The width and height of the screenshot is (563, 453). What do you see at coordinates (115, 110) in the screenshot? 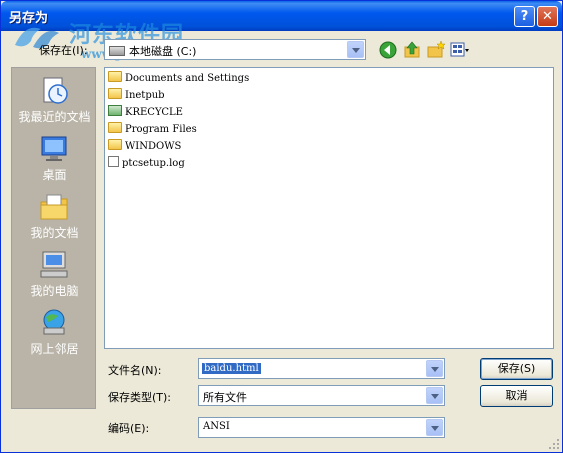
I see `recycle-folder-icon` at bounding box center [115, 110].